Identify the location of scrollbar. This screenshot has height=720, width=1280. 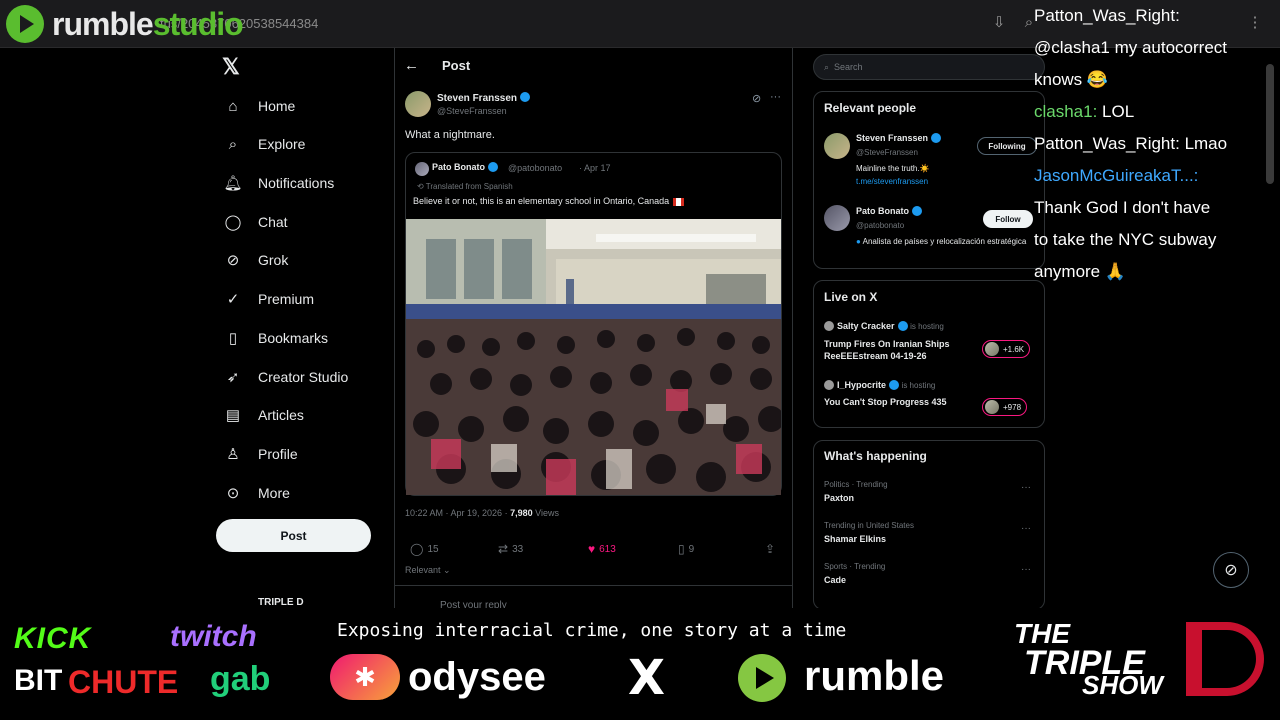
(1270, 124).